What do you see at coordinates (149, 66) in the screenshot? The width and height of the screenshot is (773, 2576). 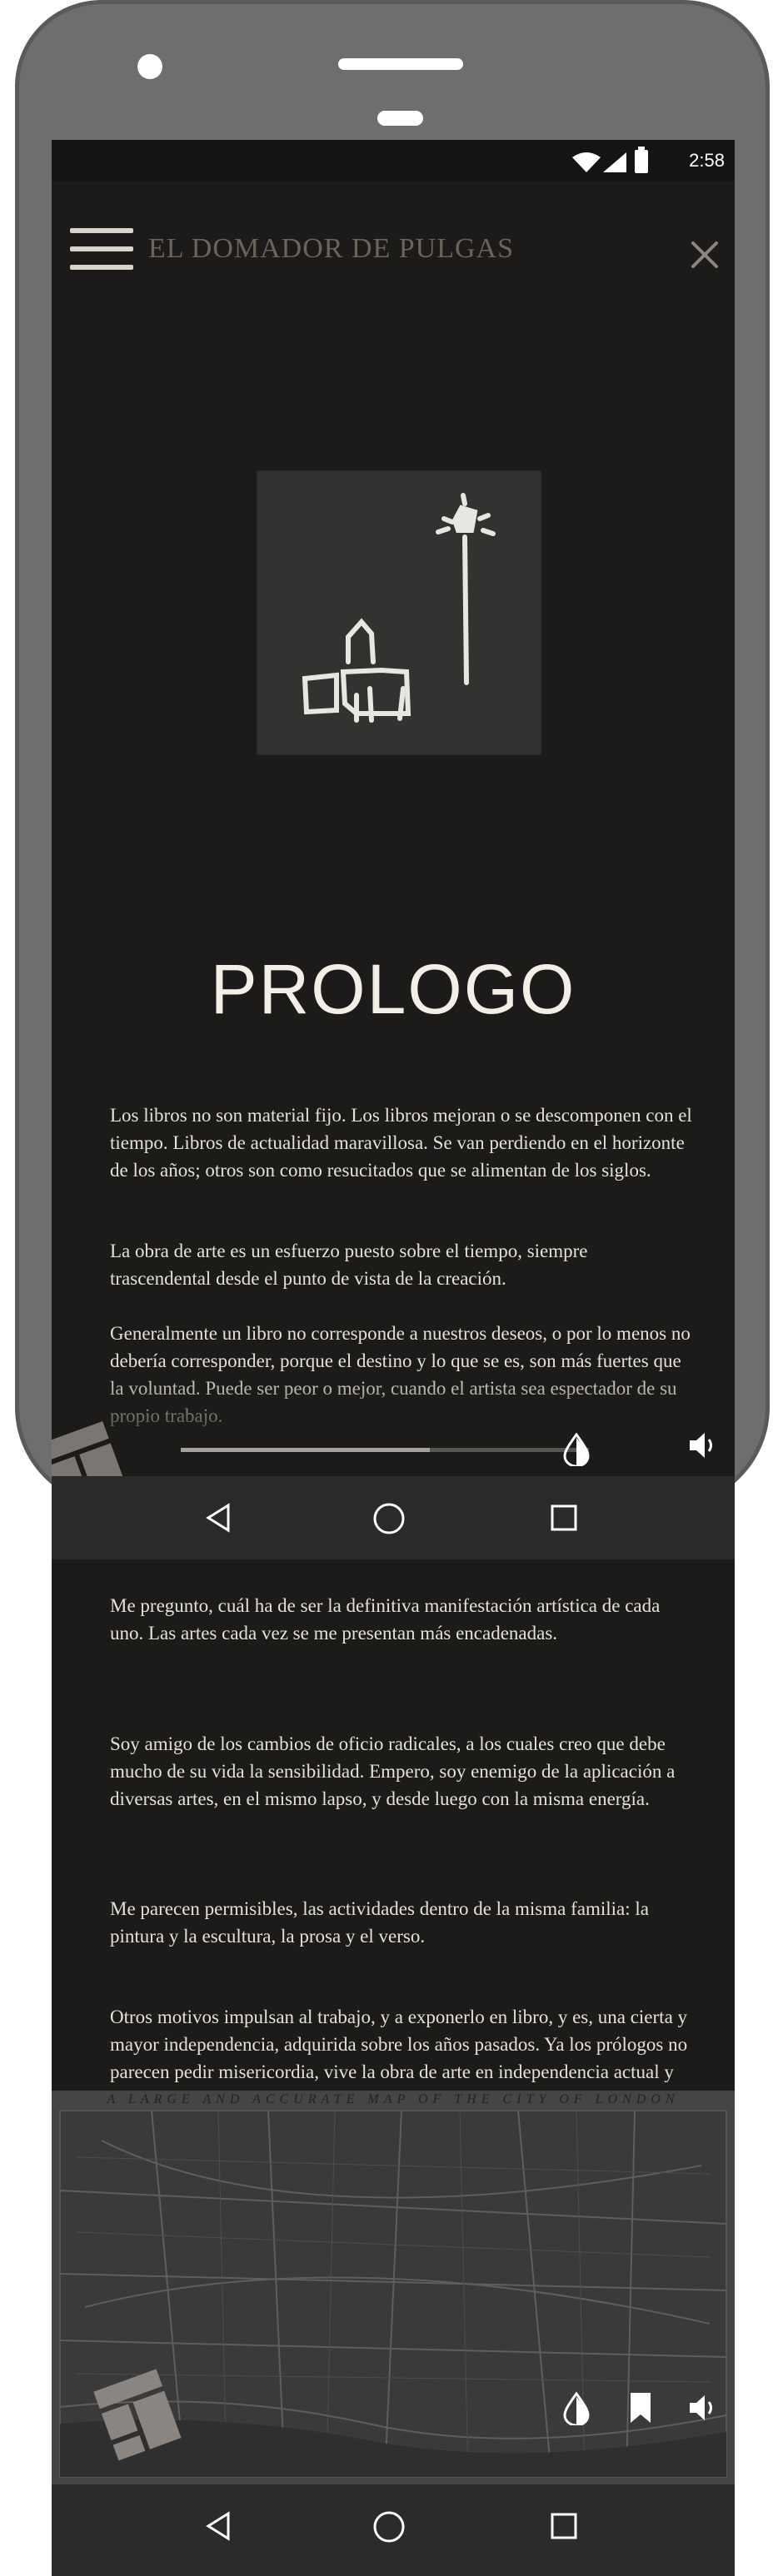 I see `front-camera` at bounding box center [149, 66].